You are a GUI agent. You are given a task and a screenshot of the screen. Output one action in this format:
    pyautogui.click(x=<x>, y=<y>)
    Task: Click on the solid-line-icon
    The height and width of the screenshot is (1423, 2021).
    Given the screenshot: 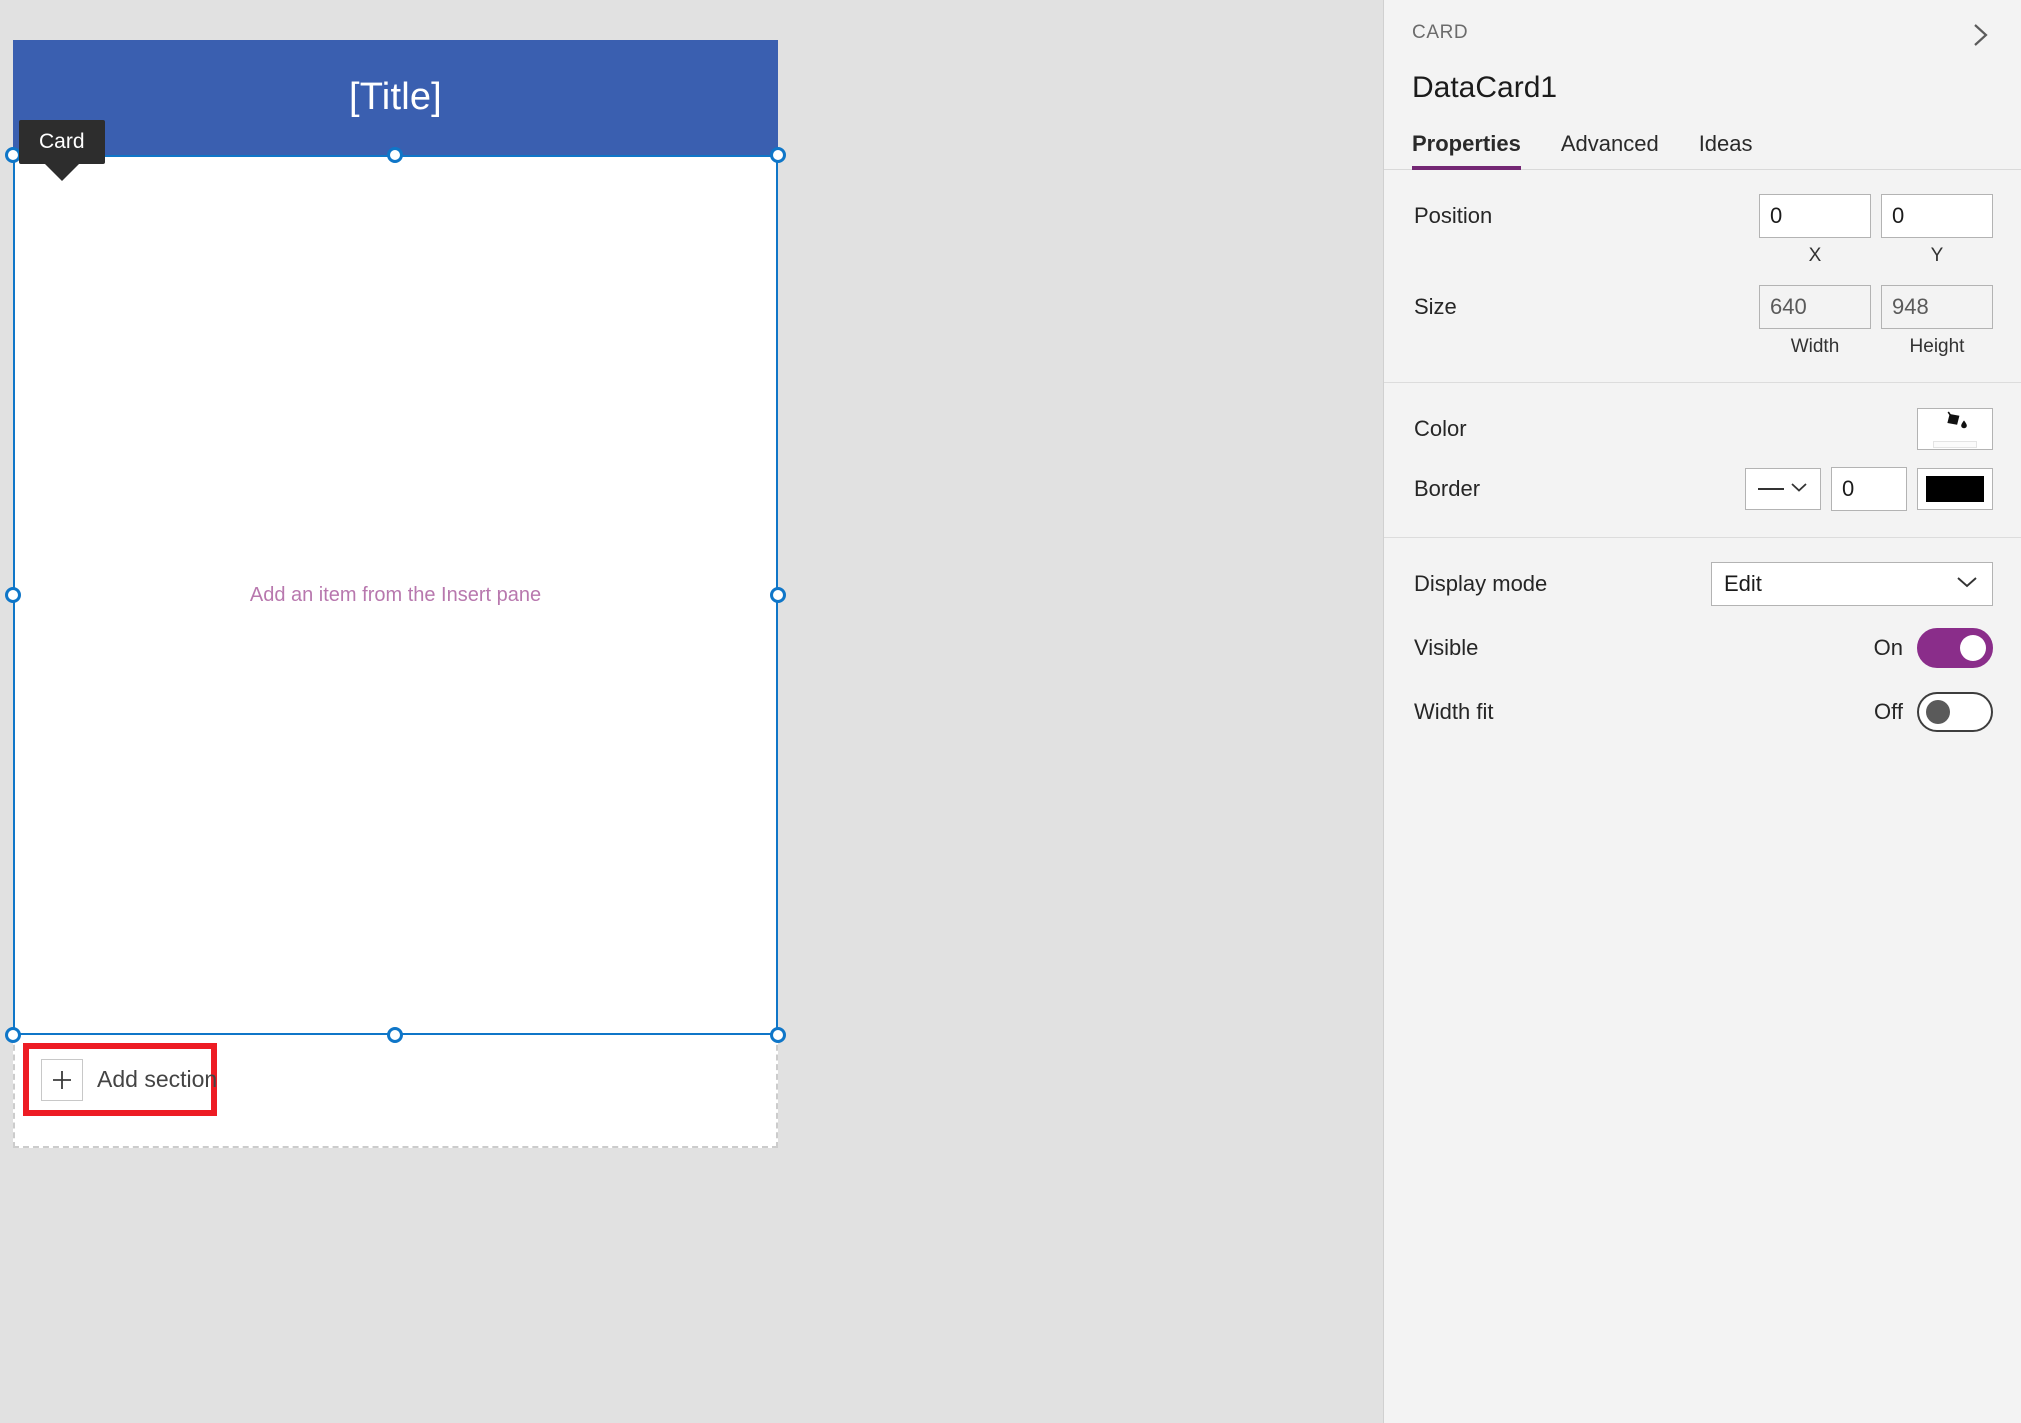 What is the action you would take?
    pyautogui.click(x=1771, y=489)
    